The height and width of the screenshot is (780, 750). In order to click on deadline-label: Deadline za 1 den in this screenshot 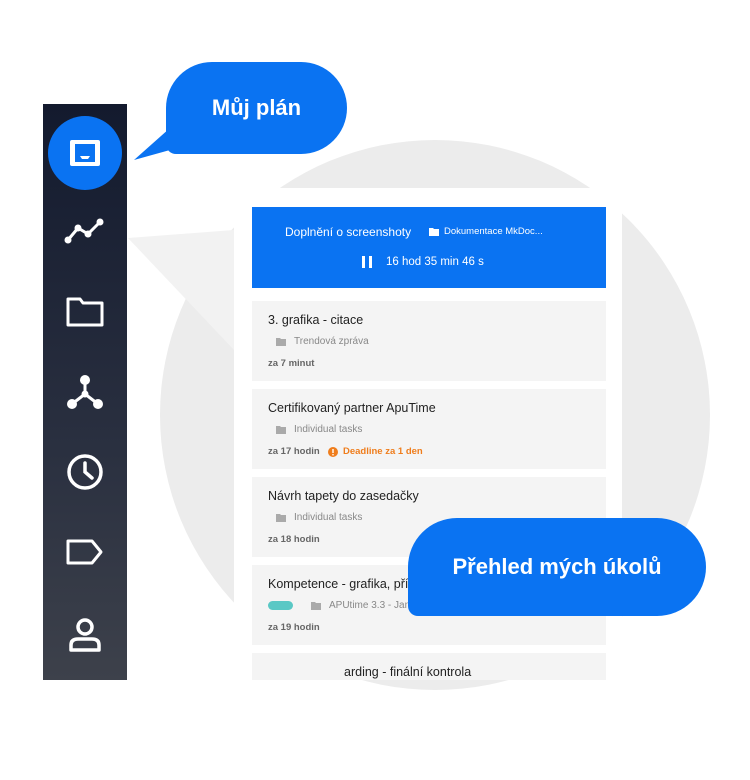, I will do `click(383, 451)`.